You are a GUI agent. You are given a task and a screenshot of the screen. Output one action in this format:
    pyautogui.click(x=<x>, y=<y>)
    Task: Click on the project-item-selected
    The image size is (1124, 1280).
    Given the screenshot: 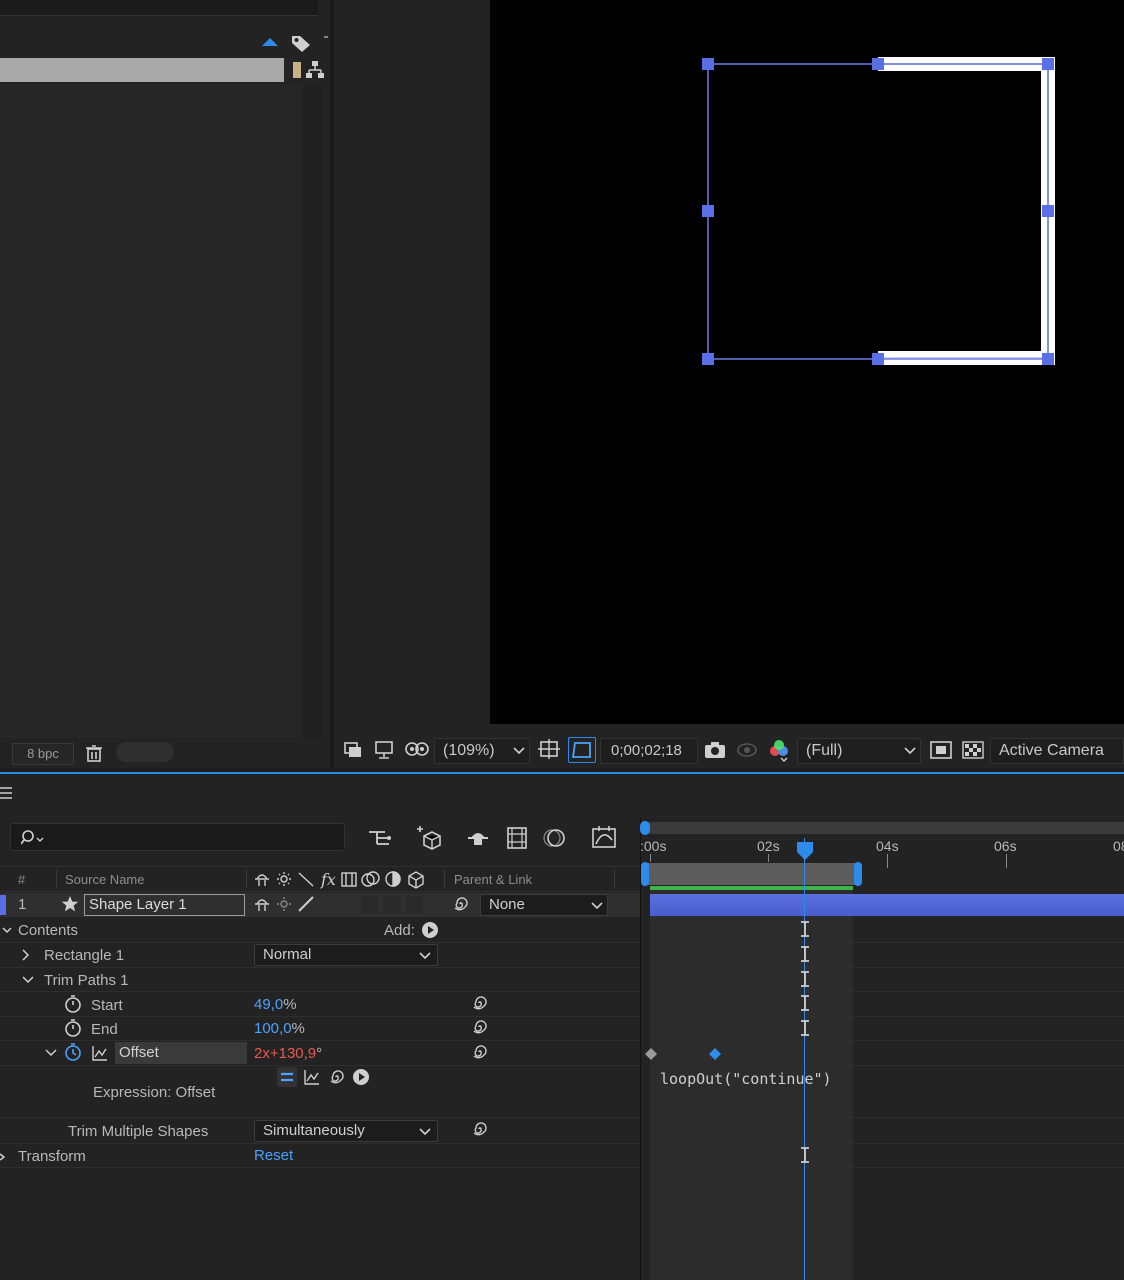 What is the action you would take?
    pyautogui.click(x=142, y=70)
    